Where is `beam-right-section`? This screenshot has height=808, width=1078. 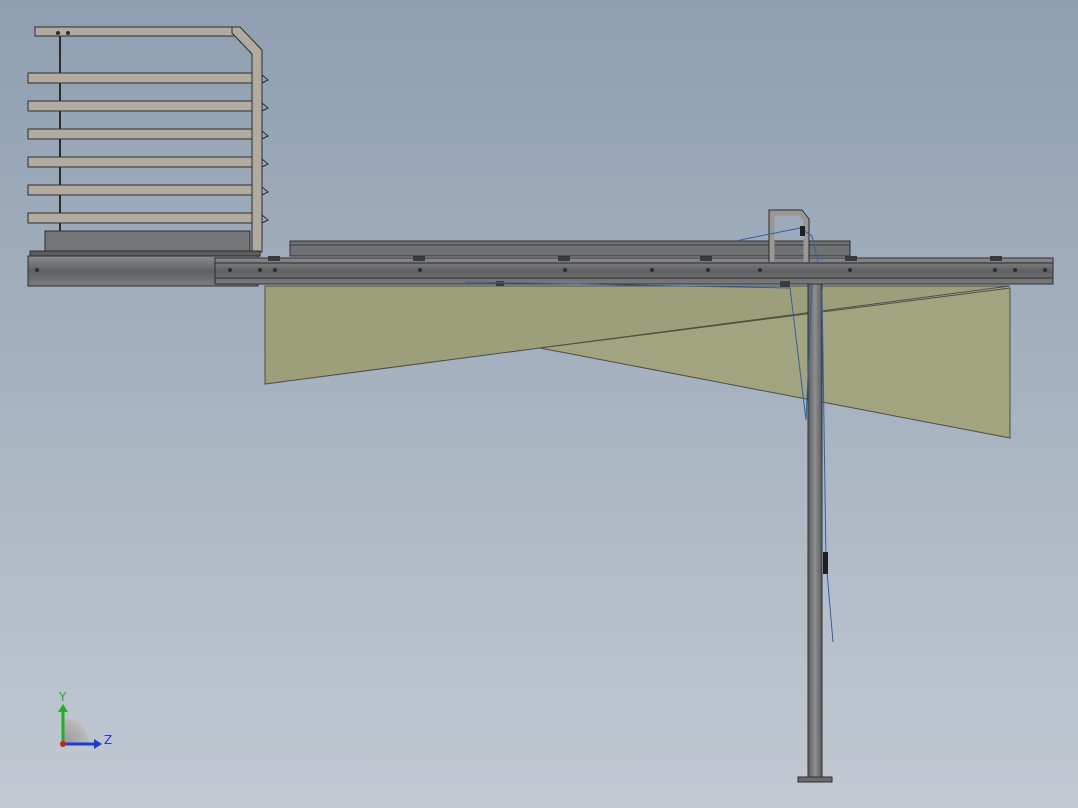
beam-right-section is located at coordinates (634, 271).